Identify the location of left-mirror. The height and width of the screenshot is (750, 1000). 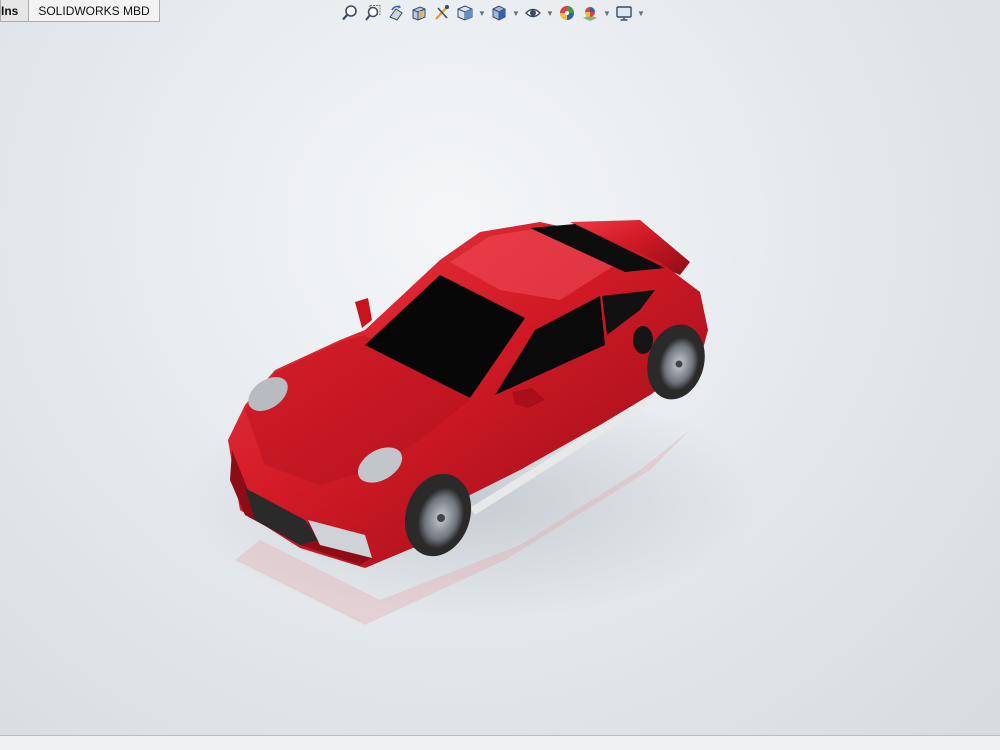
(363, 313).